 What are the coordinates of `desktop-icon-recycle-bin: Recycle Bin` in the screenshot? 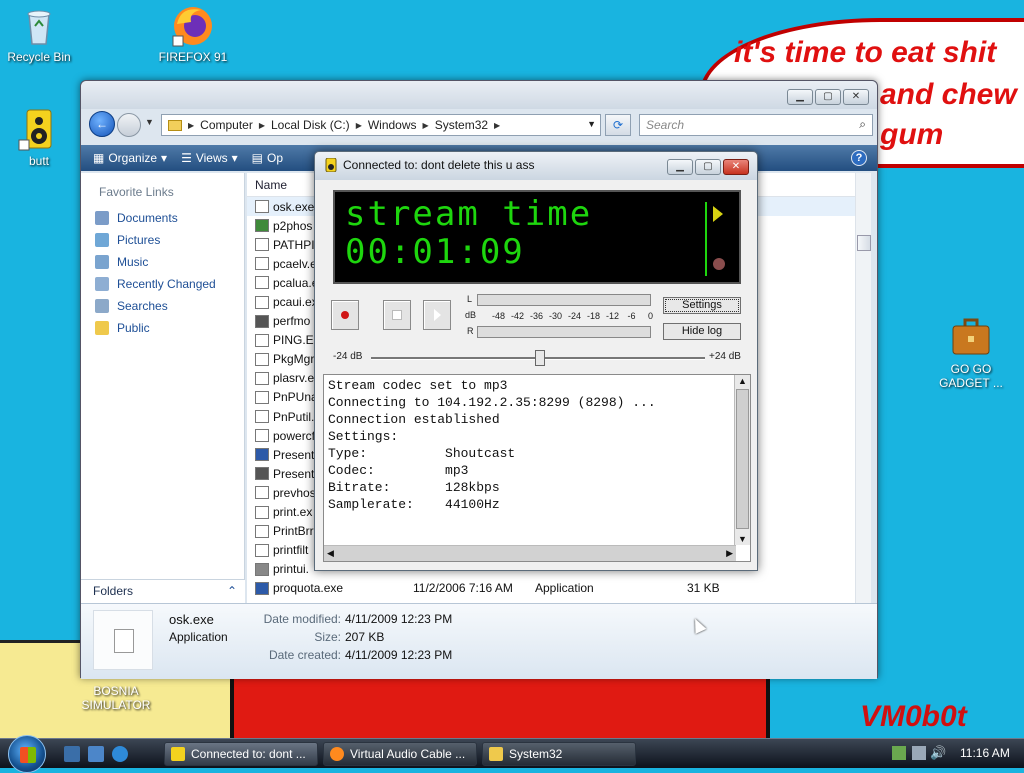 It's located at (42, 34).